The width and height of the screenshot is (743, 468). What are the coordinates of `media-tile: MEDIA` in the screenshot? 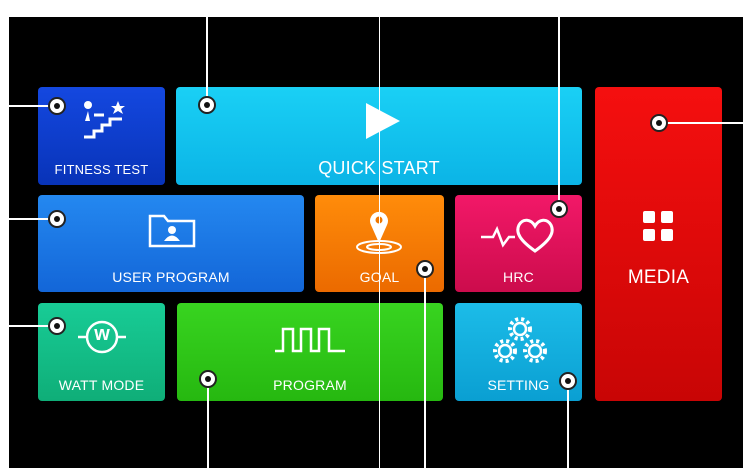 It's located at (658, 244).